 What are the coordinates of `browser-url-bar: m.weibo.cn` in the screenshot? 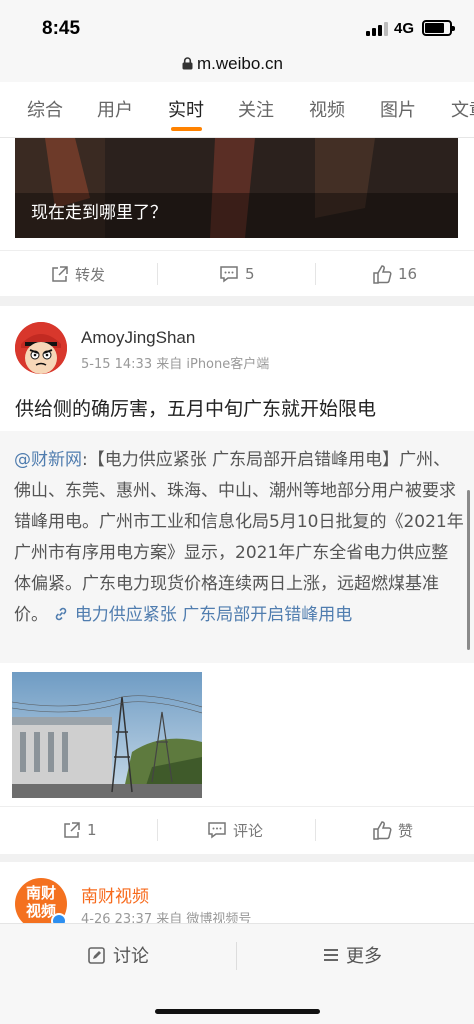 It's located at (237, 65).